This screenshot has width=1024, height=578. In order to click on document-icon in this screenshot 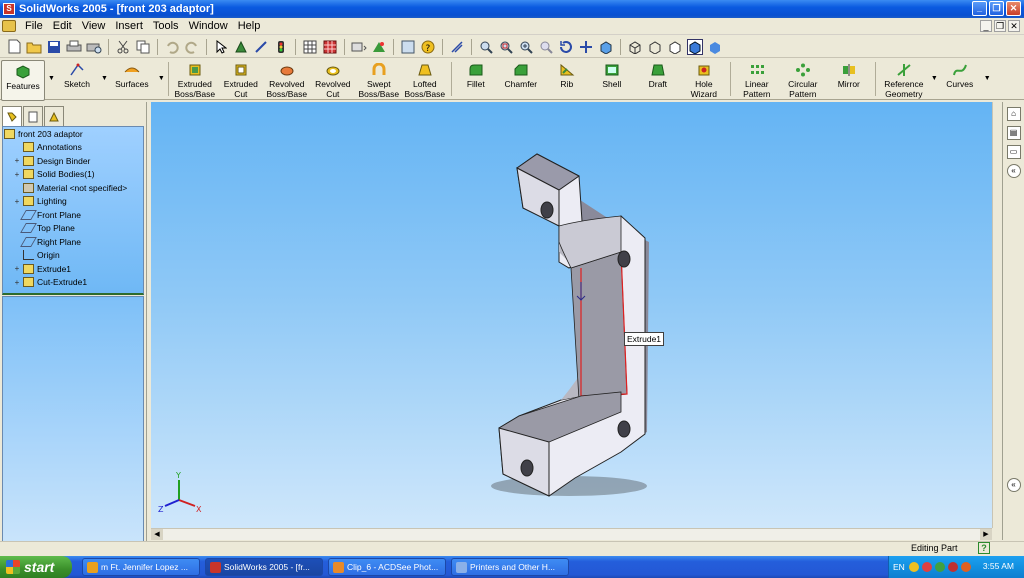, I will do `click(9, 26)`.